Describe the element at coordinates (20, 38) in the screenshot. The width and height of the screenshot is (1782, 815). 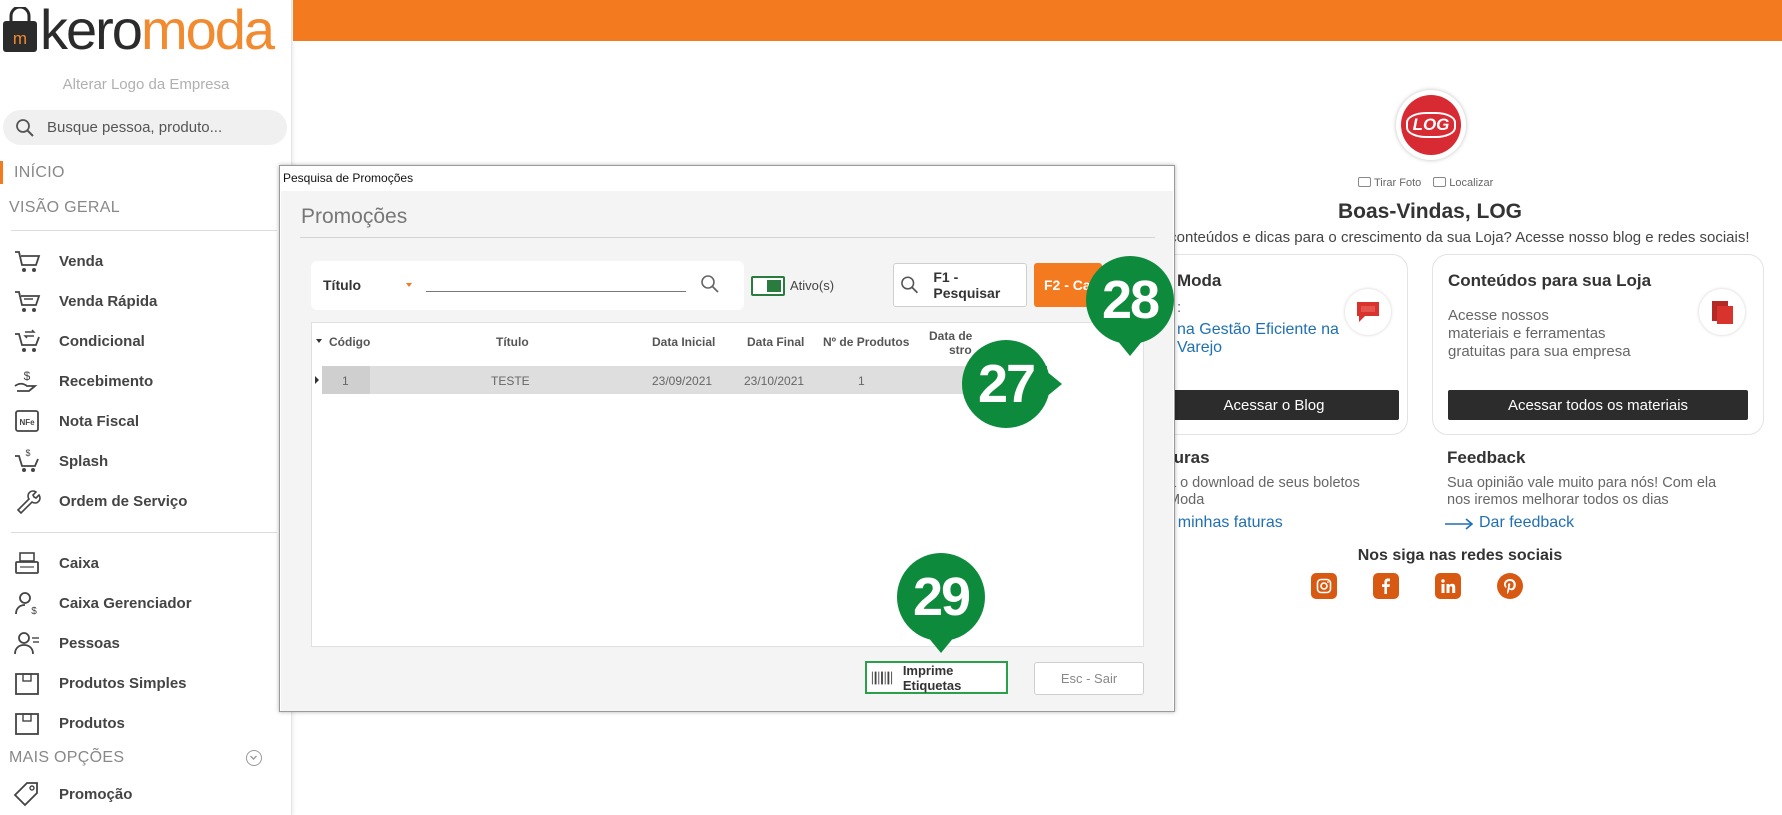
I see `svg-text: m` at that location.